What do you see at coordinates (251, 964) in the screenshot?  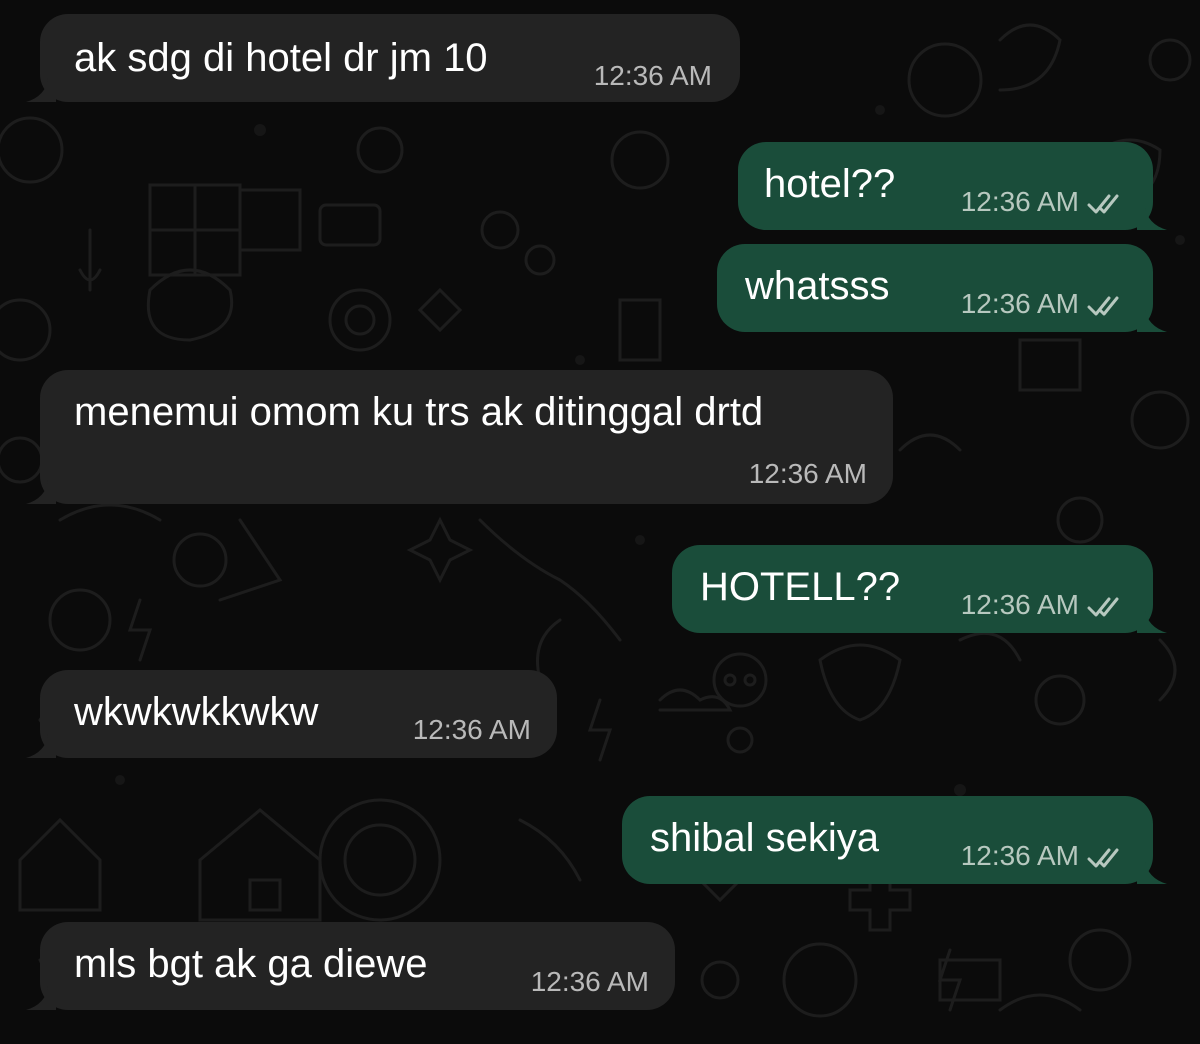 I see `message-text: mls bgt ak ga diewe` at bounding box center [251, 964].